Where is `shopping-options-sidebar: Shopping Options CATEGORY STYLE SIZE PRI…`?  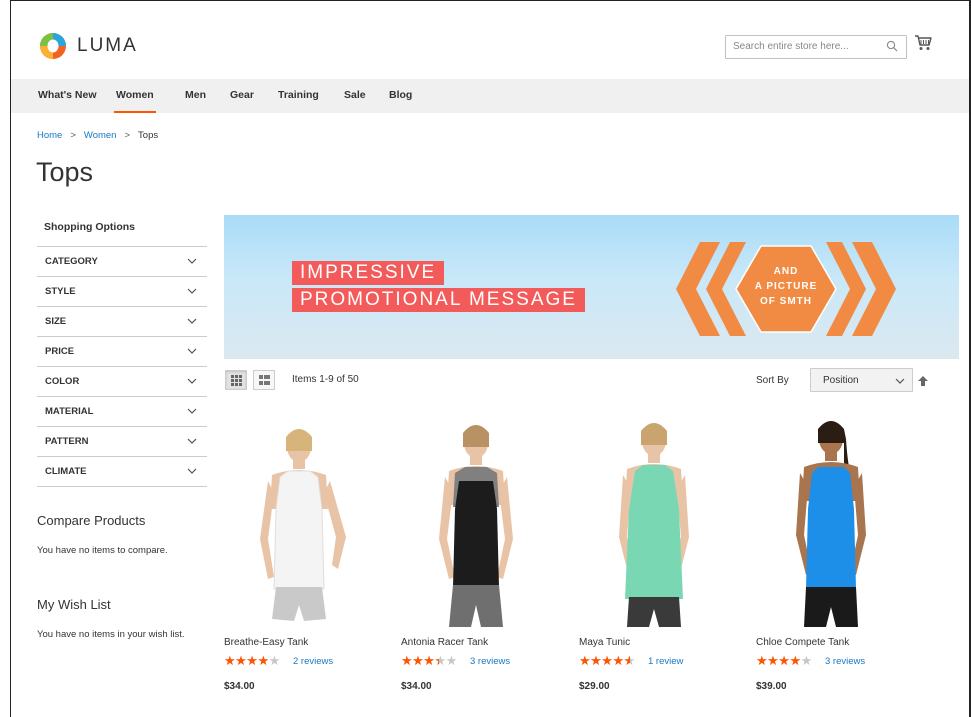 shopping-options-sidebar: Shopping Options CATEGORY STYLE SIZE PRI… is located at coordinates (122, 350).